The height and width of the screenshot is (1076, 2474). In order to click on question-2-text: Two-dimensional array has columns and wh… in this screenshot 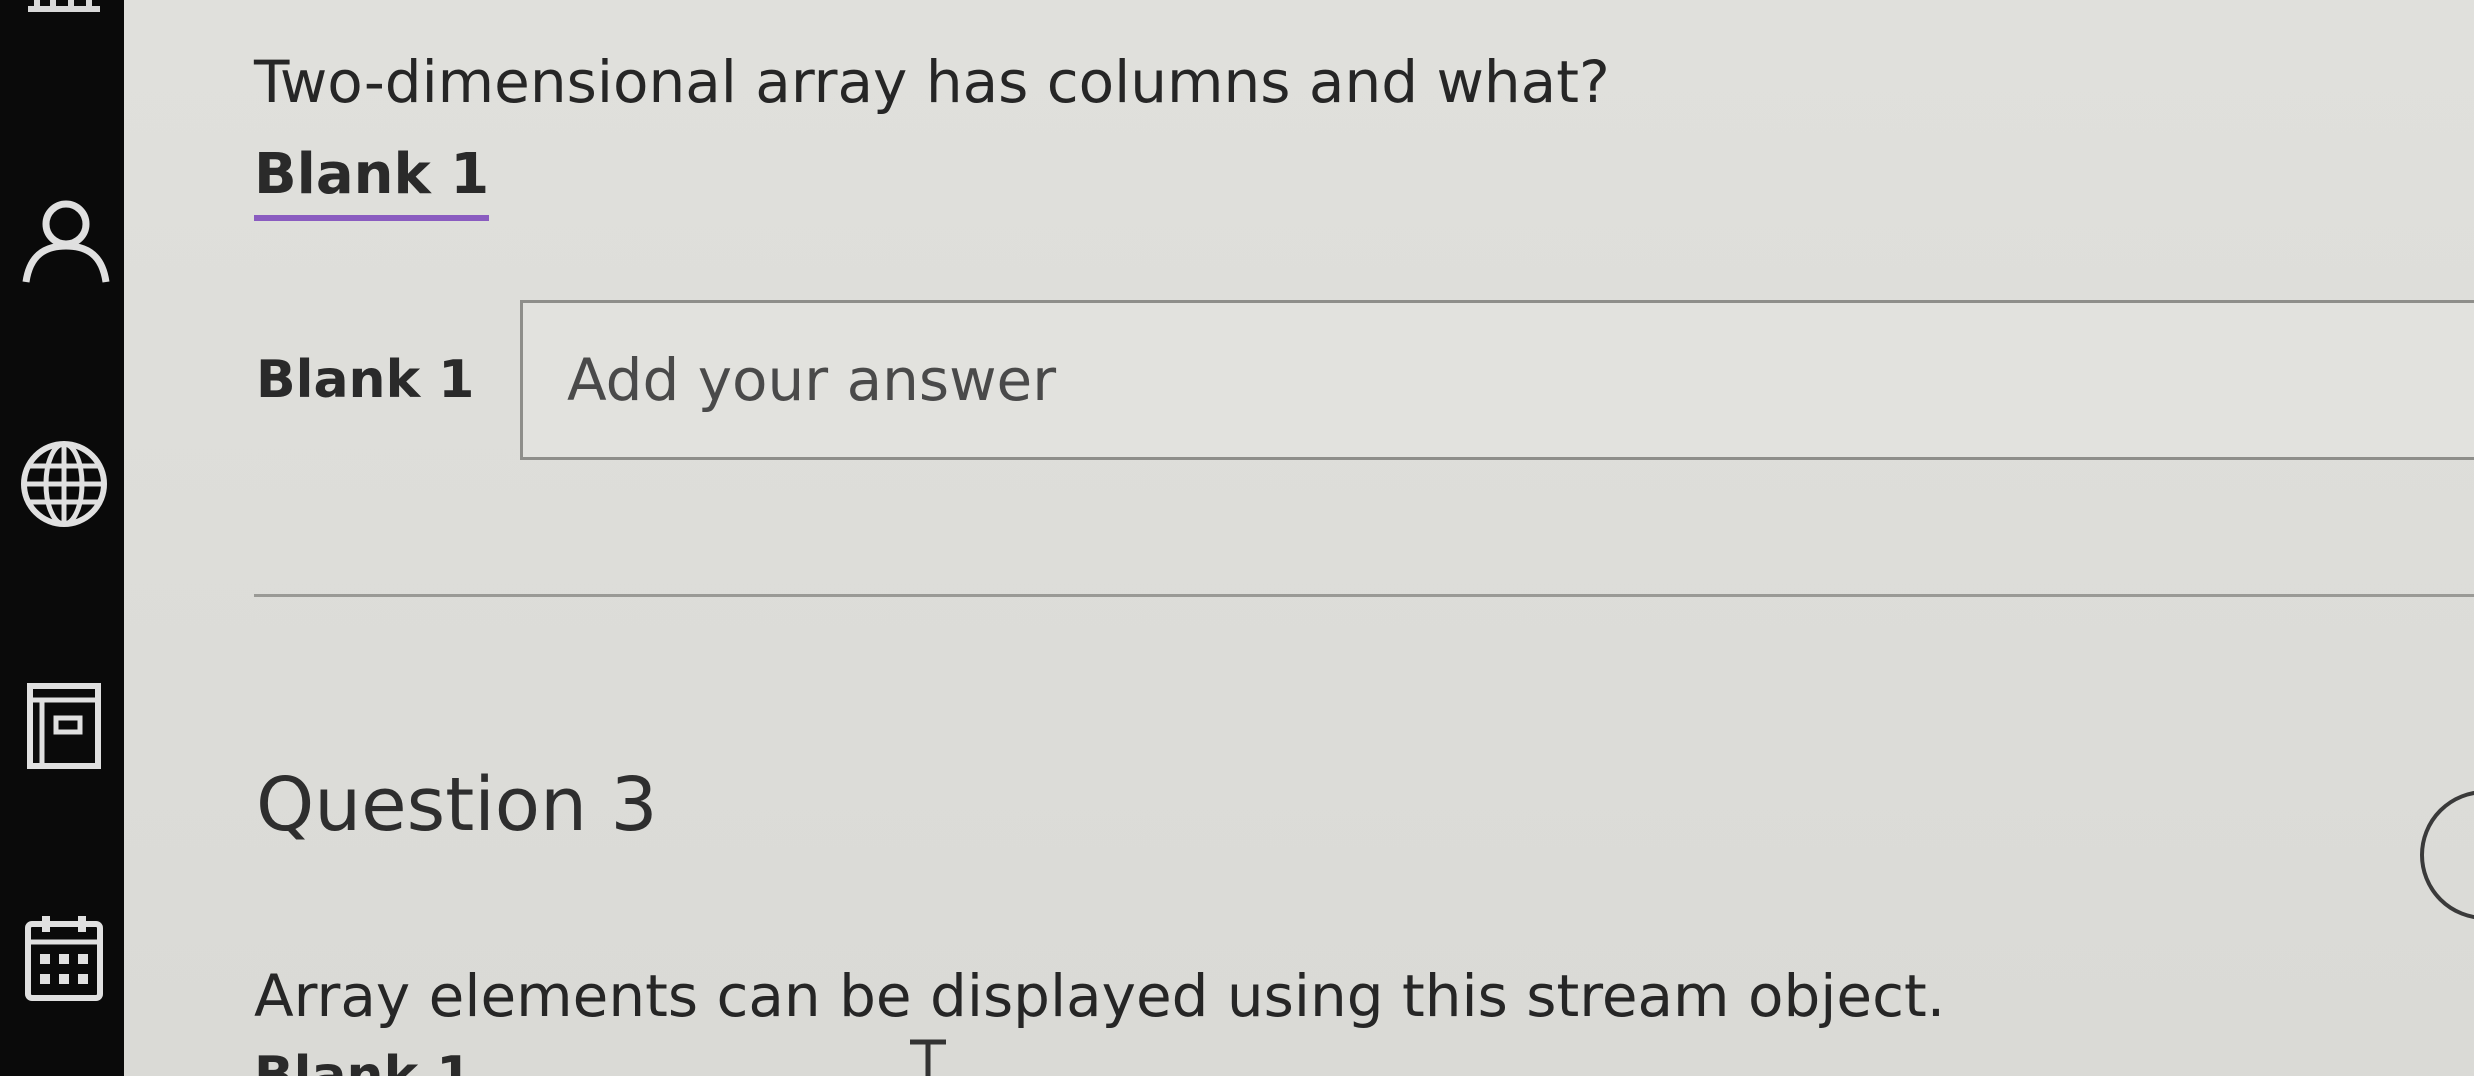, I will do `click(932, 82)`.